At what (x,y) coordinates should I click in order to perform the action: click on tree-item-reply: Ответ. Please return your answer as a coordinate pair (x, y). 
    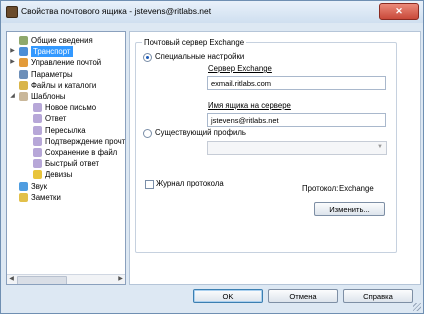
    Looking at the image, I should click on (66, 118).